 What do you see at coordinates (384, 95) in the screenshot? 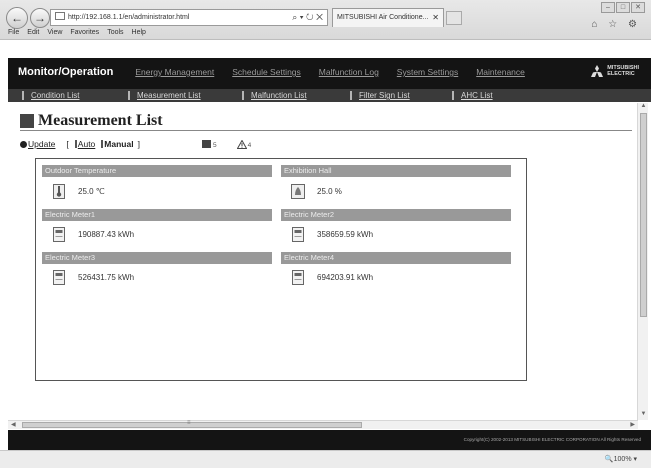
I see `subnav-label: Filter Sign List` at bounding box center [384, 95].